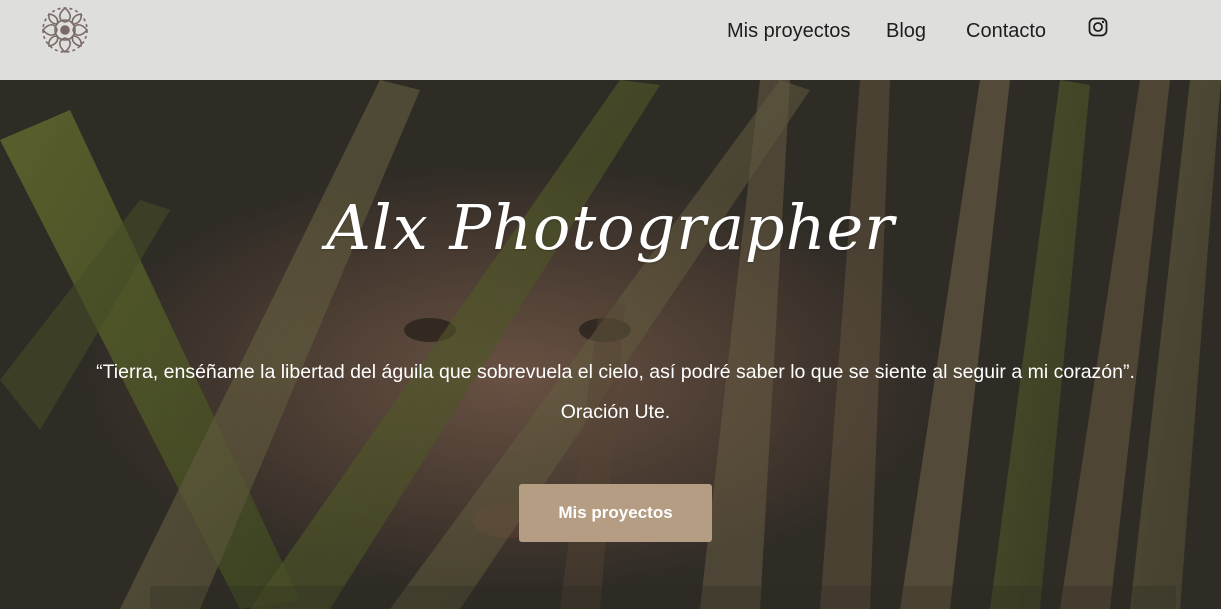  I want to click on nav-link-contacto: Contacto, so click(1006, 31).